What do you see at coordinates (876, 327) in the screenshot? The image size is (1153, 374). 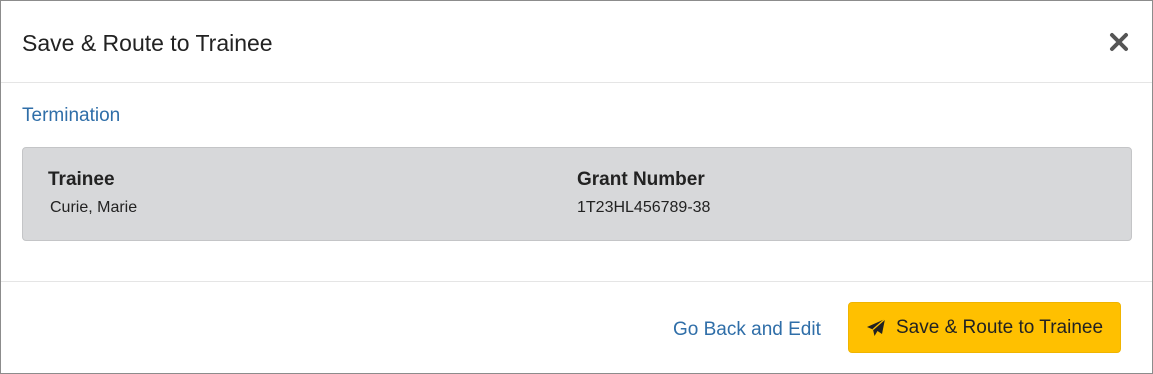 I see `paper-plane-icon` at bounding box center [876, 327].